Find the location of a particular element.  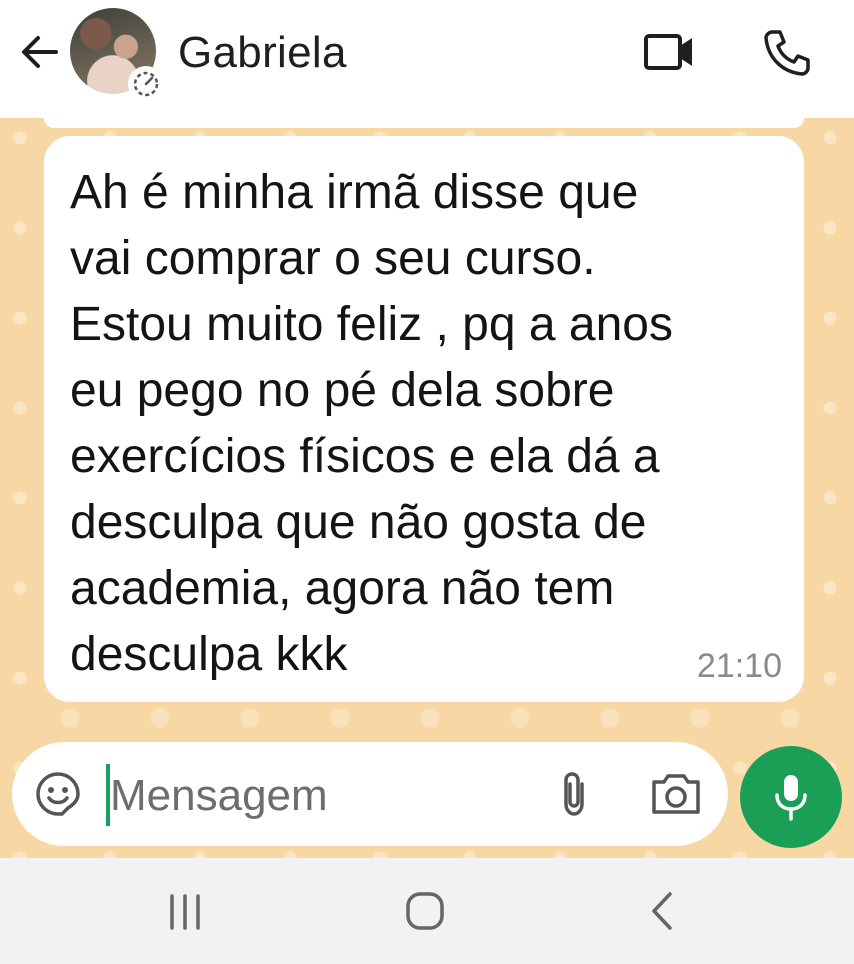

home-icon is located at coordinates (425, 911).